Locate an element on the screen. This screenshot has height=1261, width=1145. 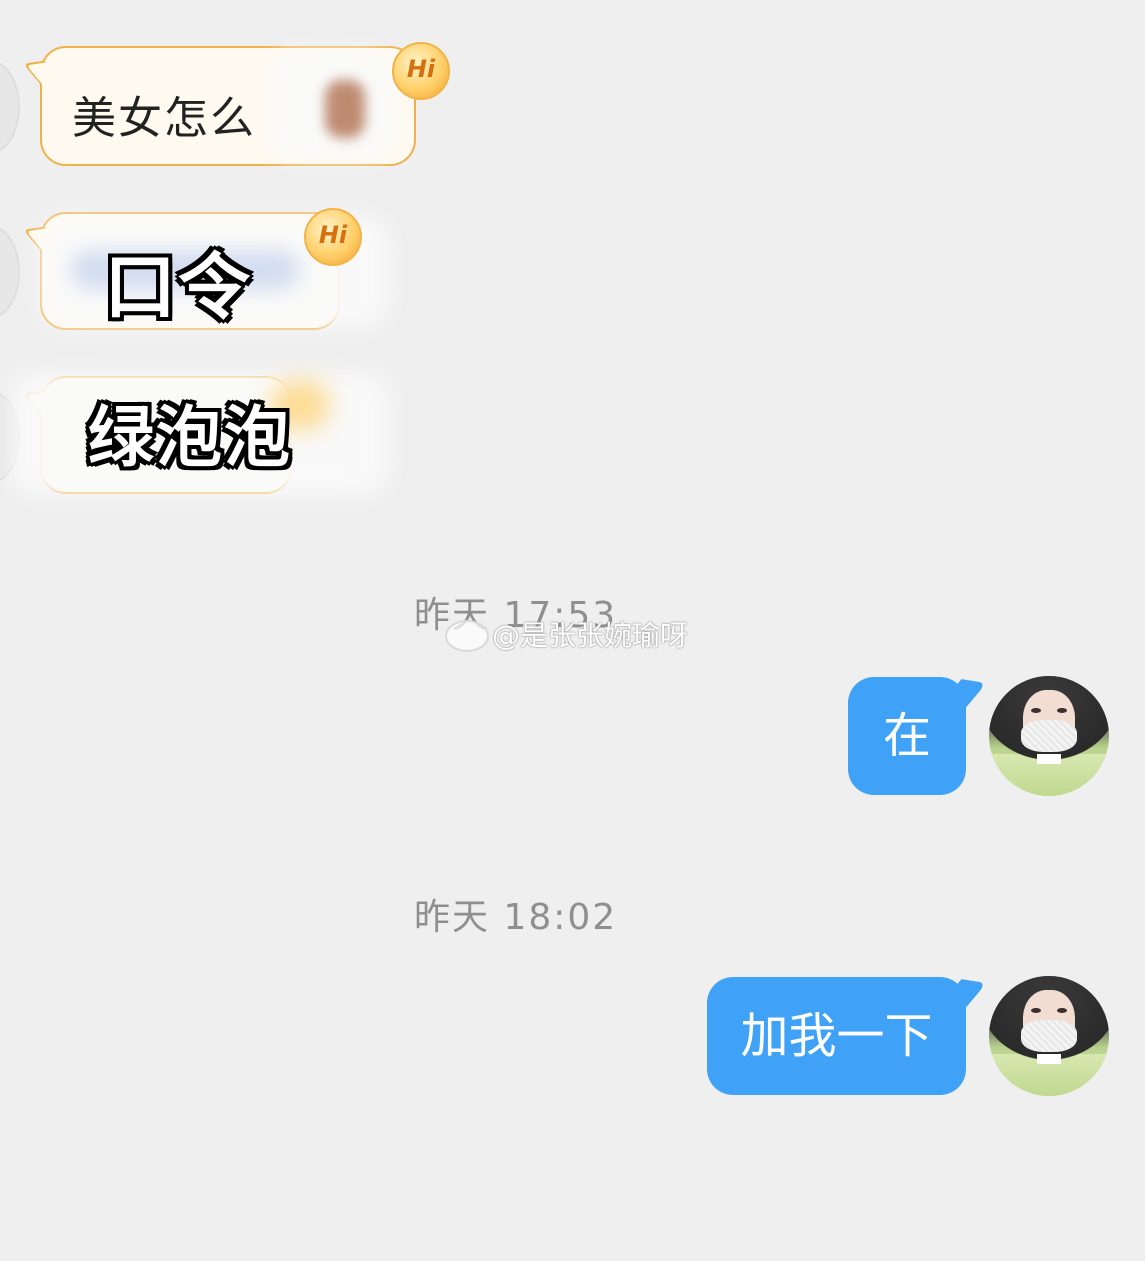
outgoing-message-bubble: 在 is located at coordinates (907, 736).